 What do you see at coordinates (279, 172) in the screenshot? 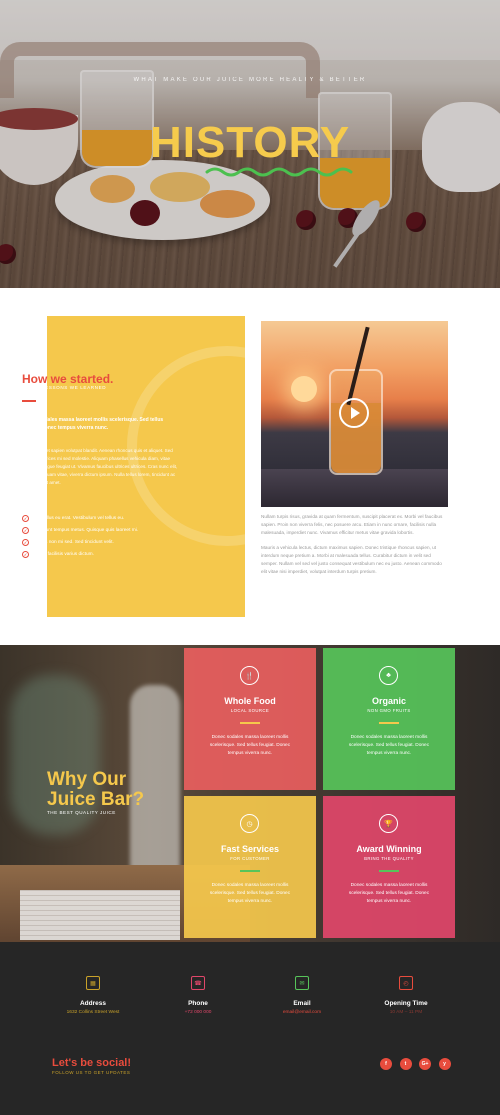
I see `wave-divider-icon` at bounding box center [279, 172].